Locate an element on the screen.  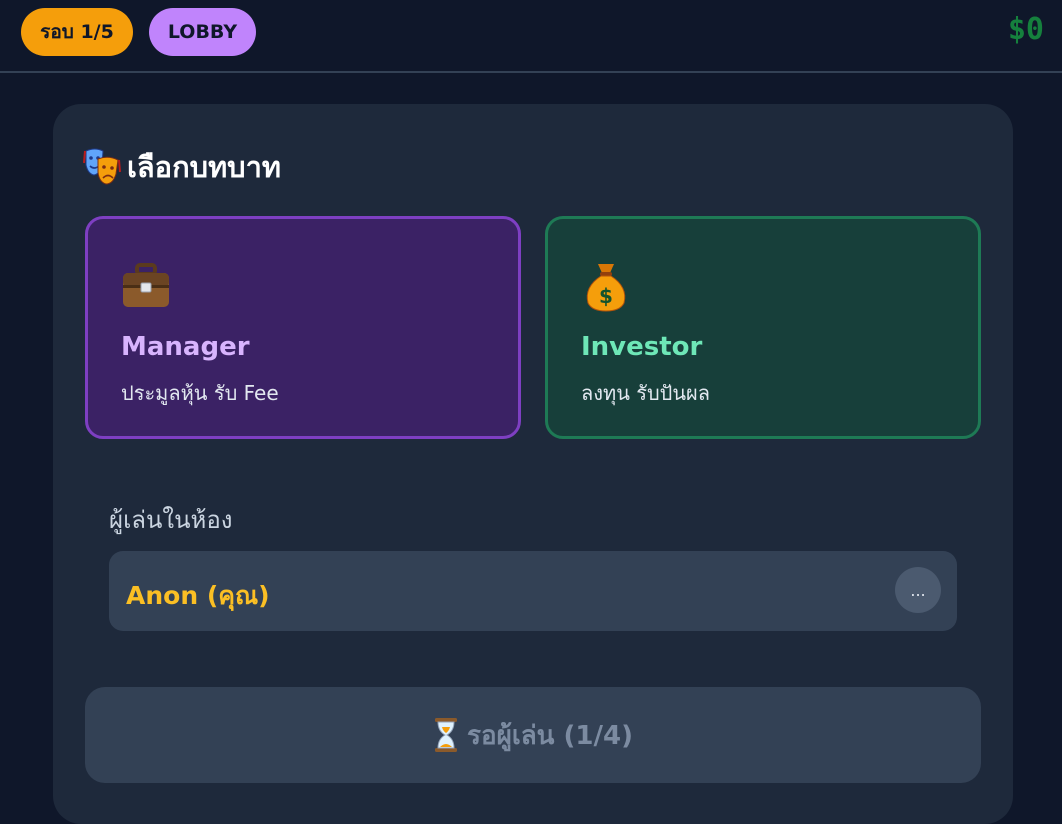
player-name: Anon (คุณ) is located at coordinates (198, 595).